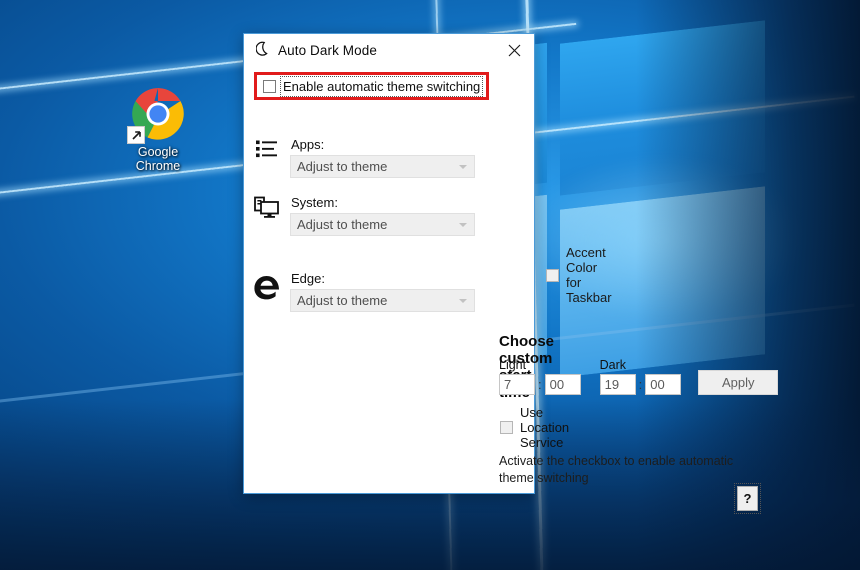 Image resolution: width=860 pixels, height=570 pixels. I want to click on light-minute-input: 00, so click(562, 384).